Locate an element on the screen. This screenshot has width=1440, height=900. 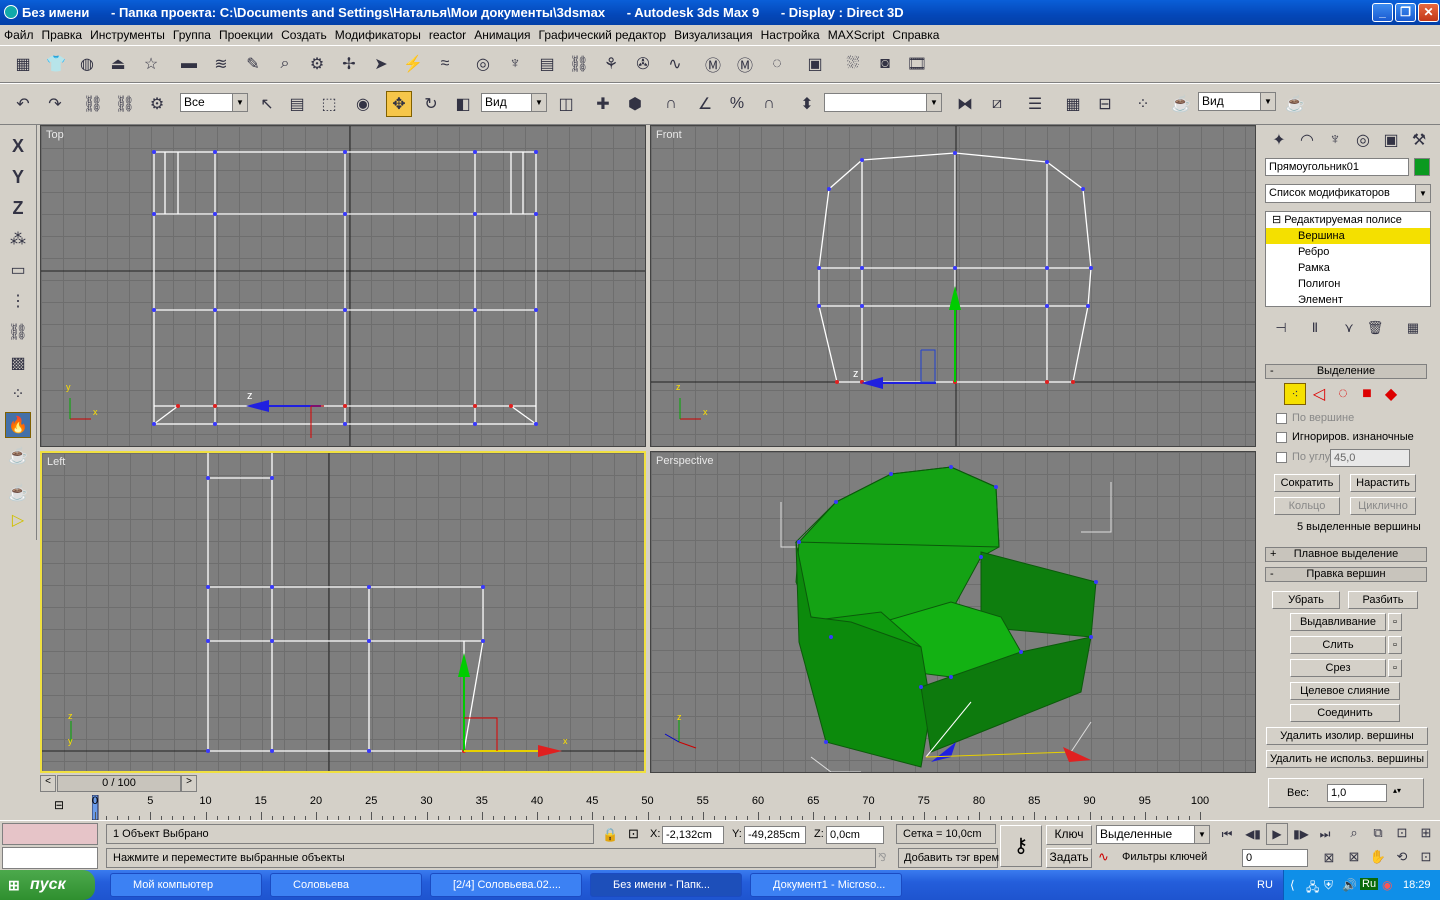
previous-frame-icon: ◀▮ is located at coordinates (1253, 834).